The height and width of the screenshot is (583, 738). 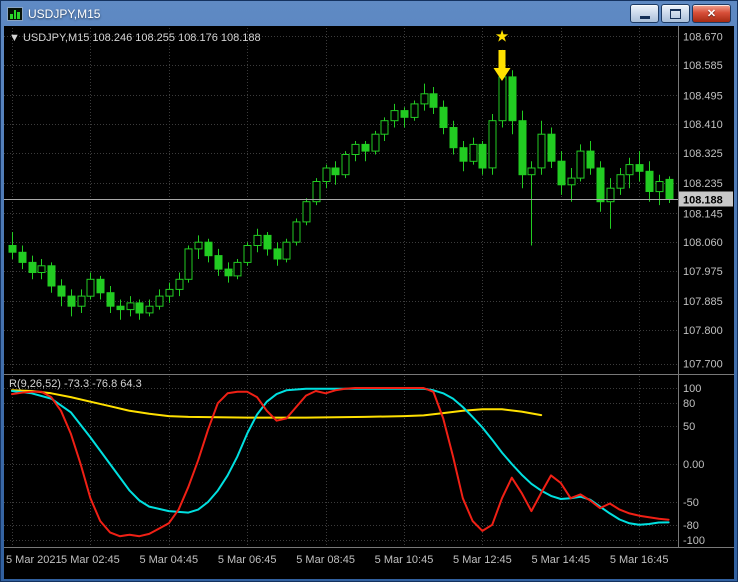 What do you see at coordinates (703, 302) in the screenshot?
I see `price-axis-label: 107.885` at bounding box center [703, 302].